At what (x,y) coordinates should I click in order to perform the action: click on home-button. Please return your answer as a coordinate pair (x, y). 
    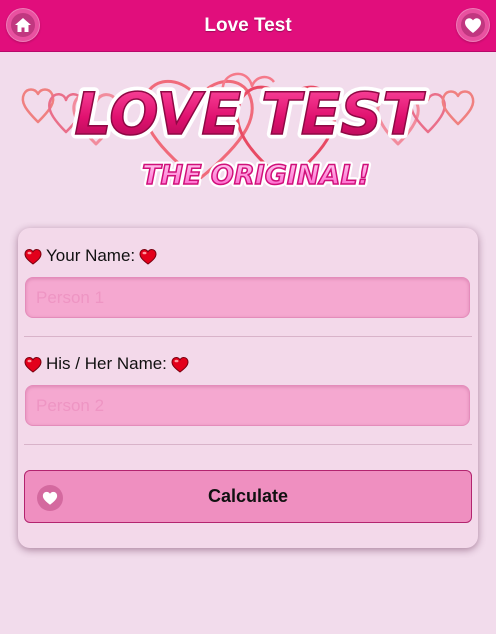
    Looking at the image, I should click on (23, 25).